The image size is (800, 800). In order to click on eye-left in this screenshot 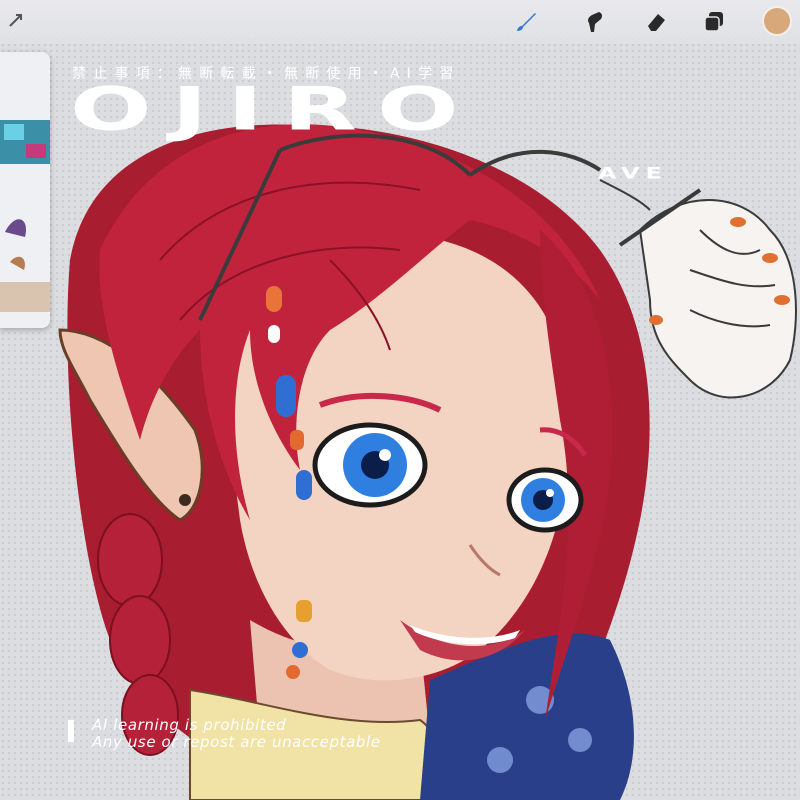, I will do `click(370, 465)`.